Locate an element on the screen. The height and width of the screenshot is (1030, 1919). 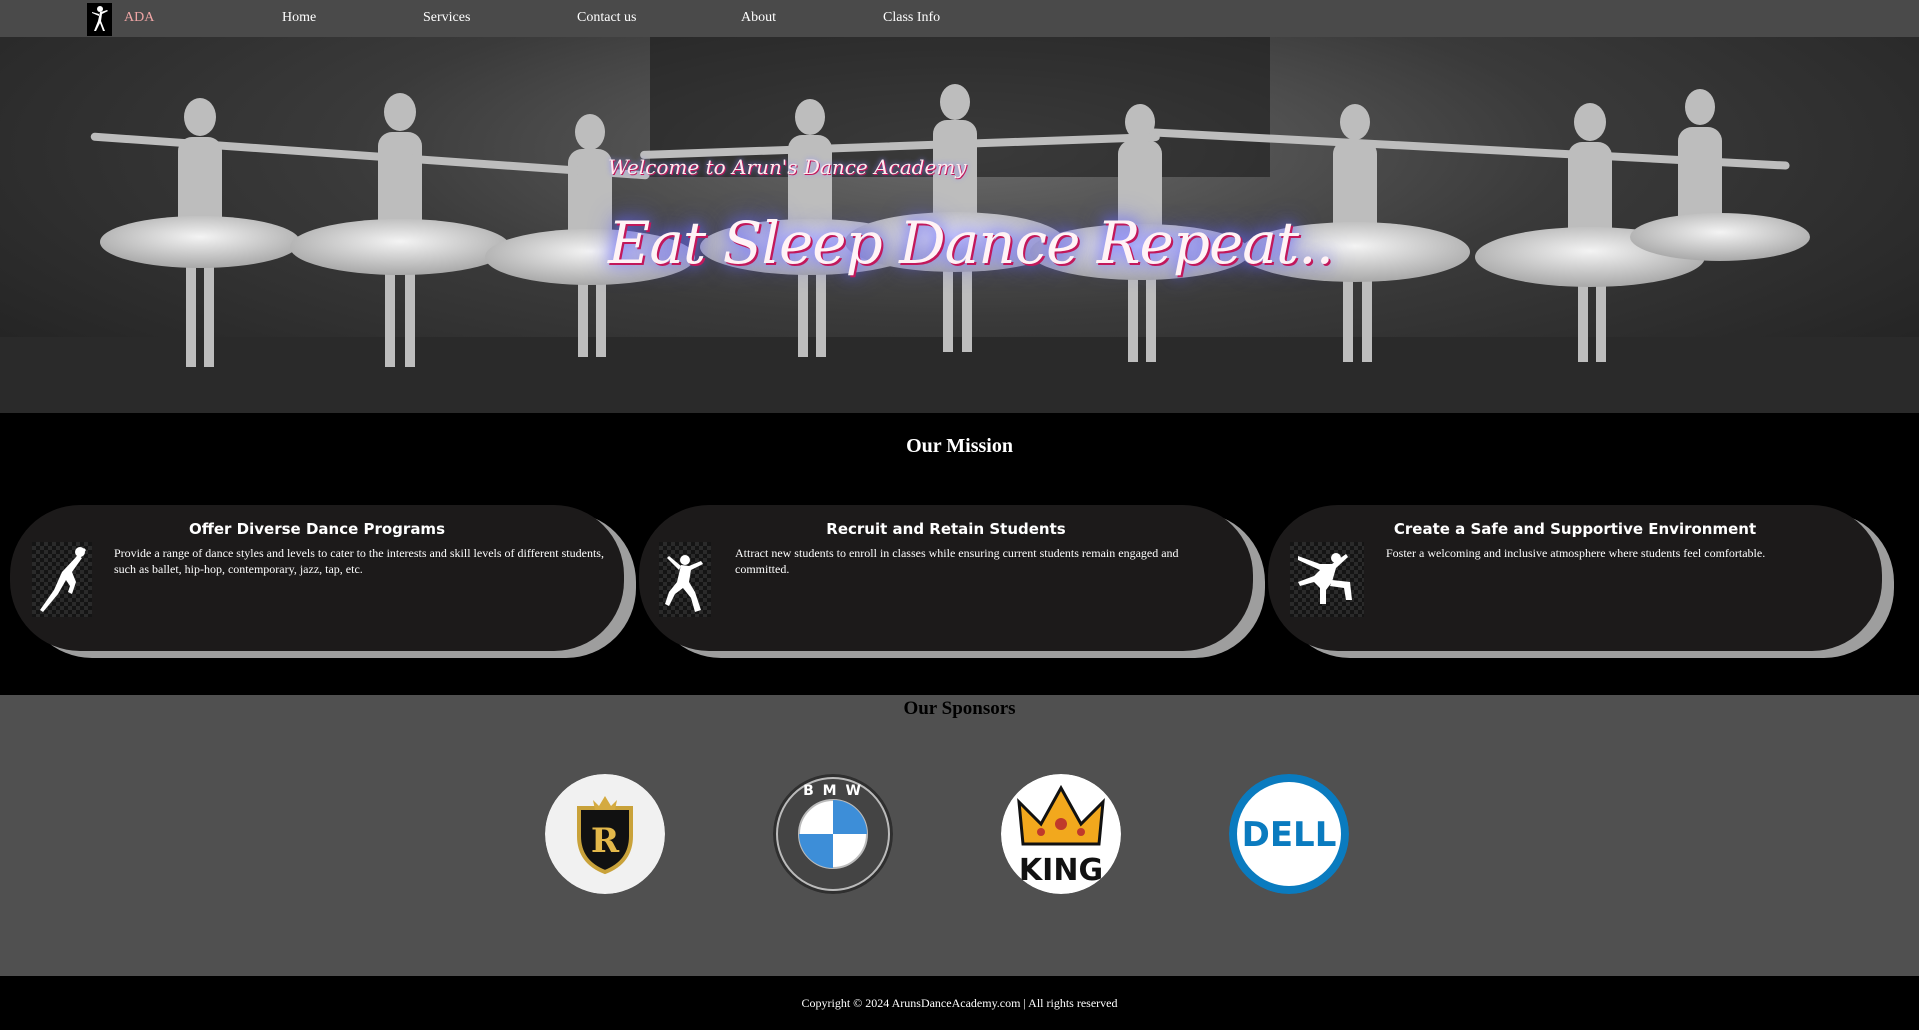
sponsors-heading: Our Sponsors is located at coordinates (959, 708).